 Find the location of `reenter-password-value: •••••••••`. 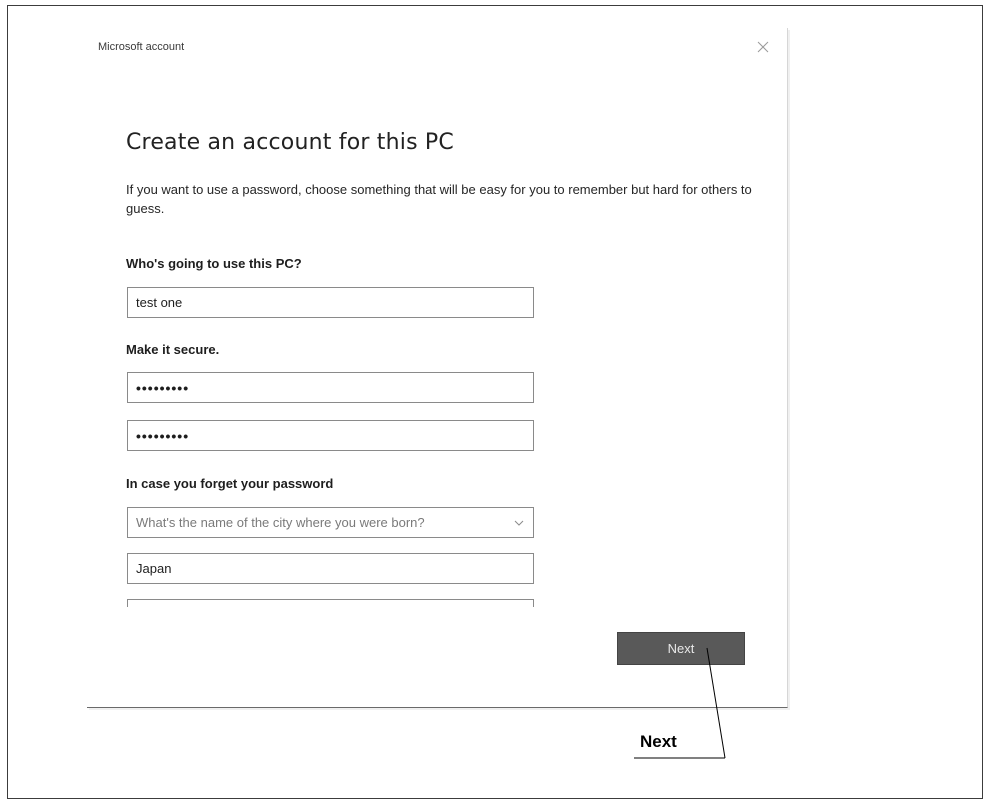

reenter-password-value: ••••••••• is located at coordinates (163, 435).